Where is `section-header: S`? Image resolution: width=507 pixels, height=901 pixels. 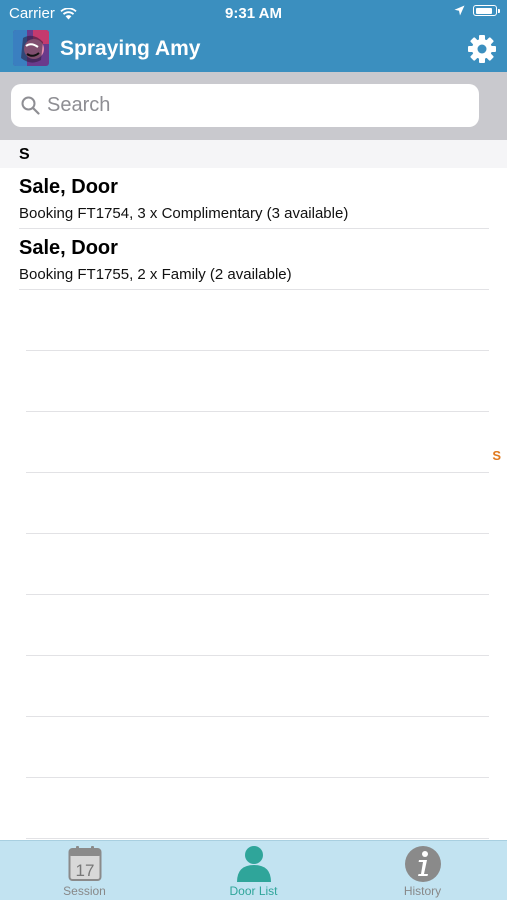 section-header: S is located at coordinates (253, 154).